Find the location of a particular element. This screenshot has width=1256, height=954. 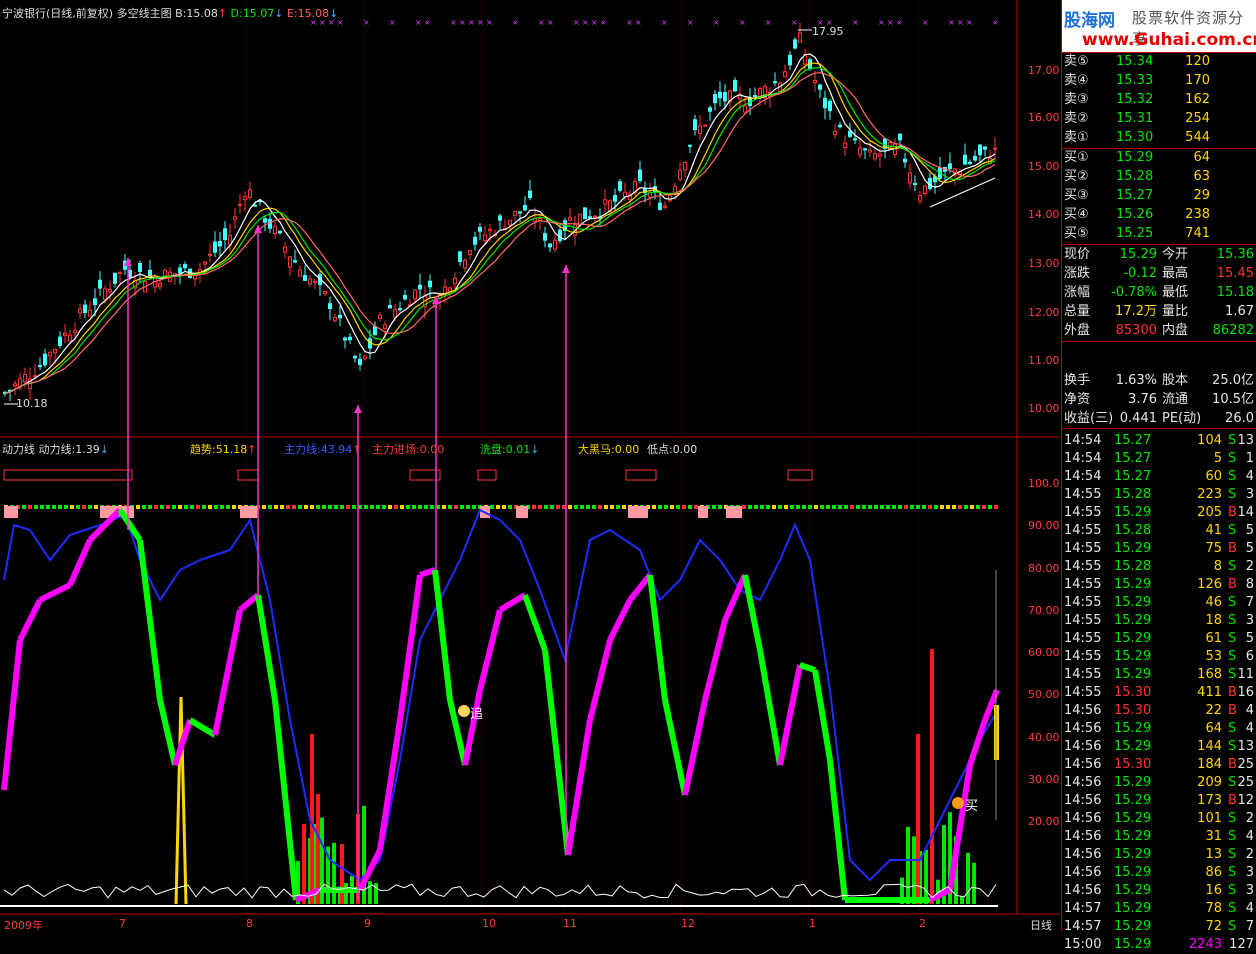

date-label: 10 is located at coordinates (489, 923).